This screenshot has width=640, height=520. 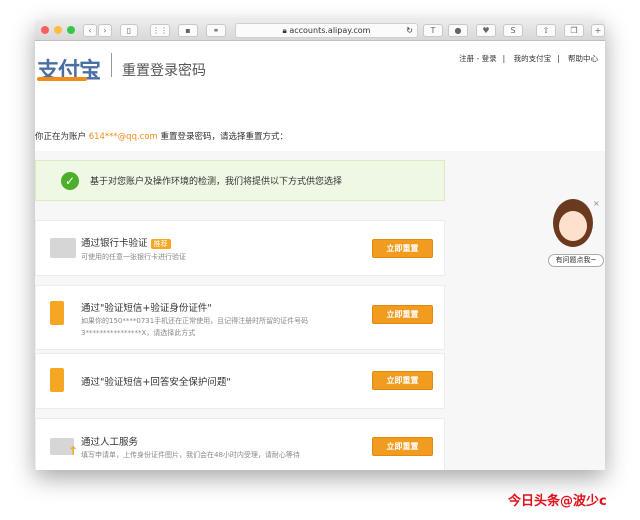 What do you see at coordinates (573, 223) in the screenshot?
I see `assistant-avatar` at bounding box center [573, 223].